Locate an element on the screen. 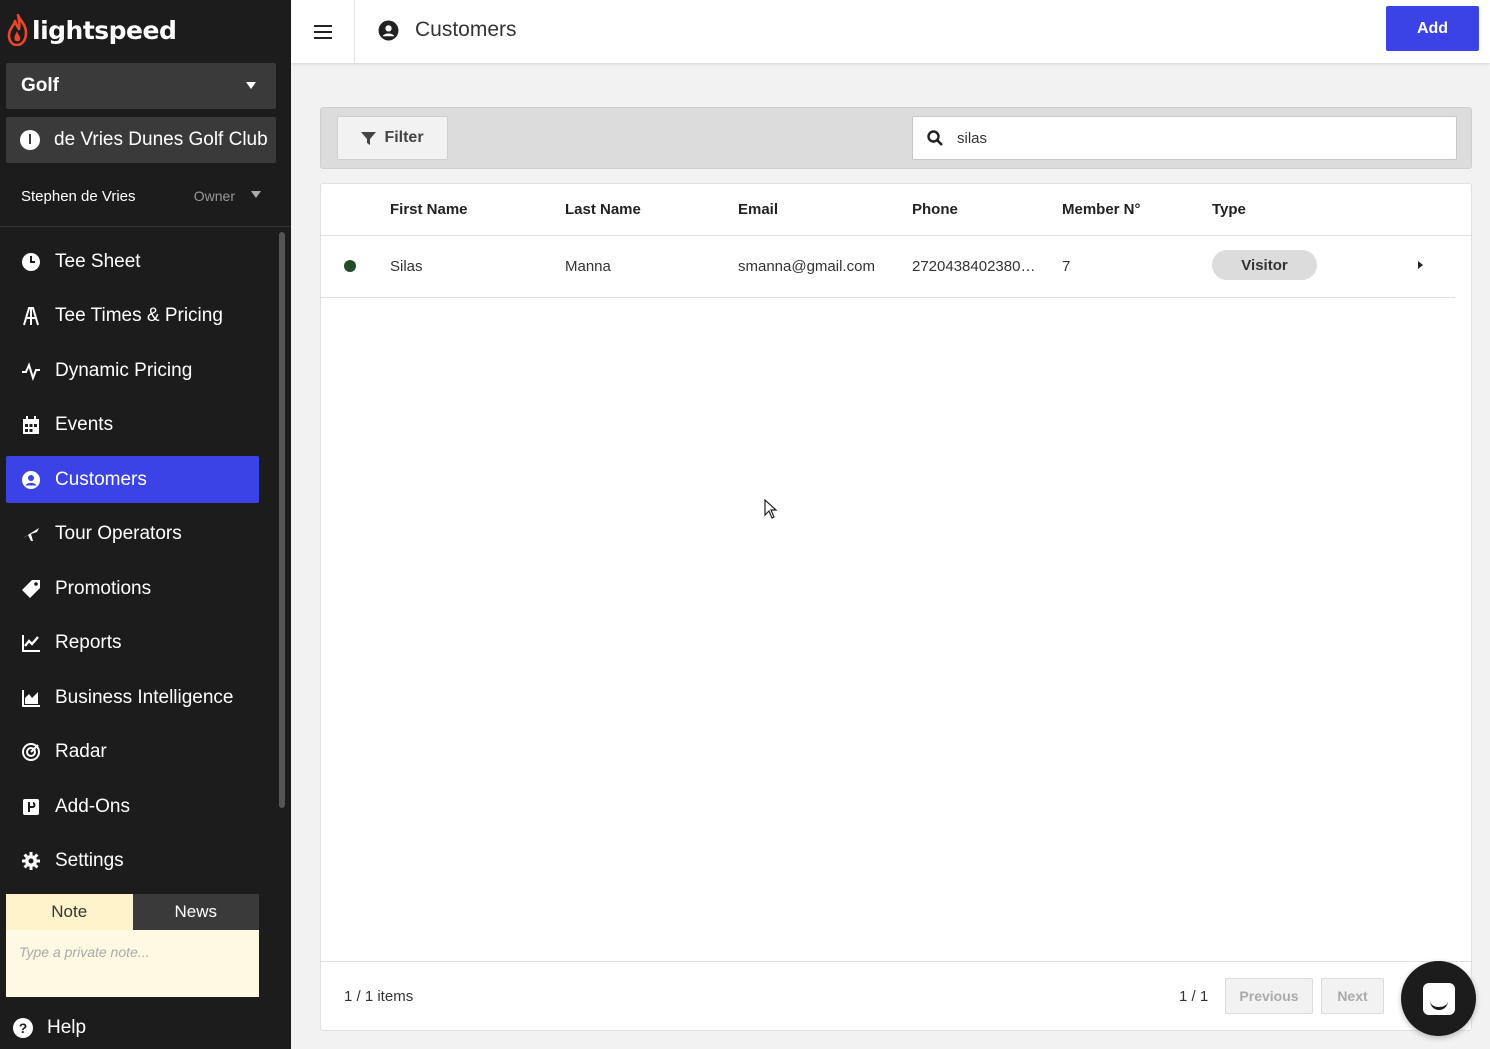 The height and width of the screenshot is (1049, 1490). chat-launcher-button is located at coordinates (1438, 998).